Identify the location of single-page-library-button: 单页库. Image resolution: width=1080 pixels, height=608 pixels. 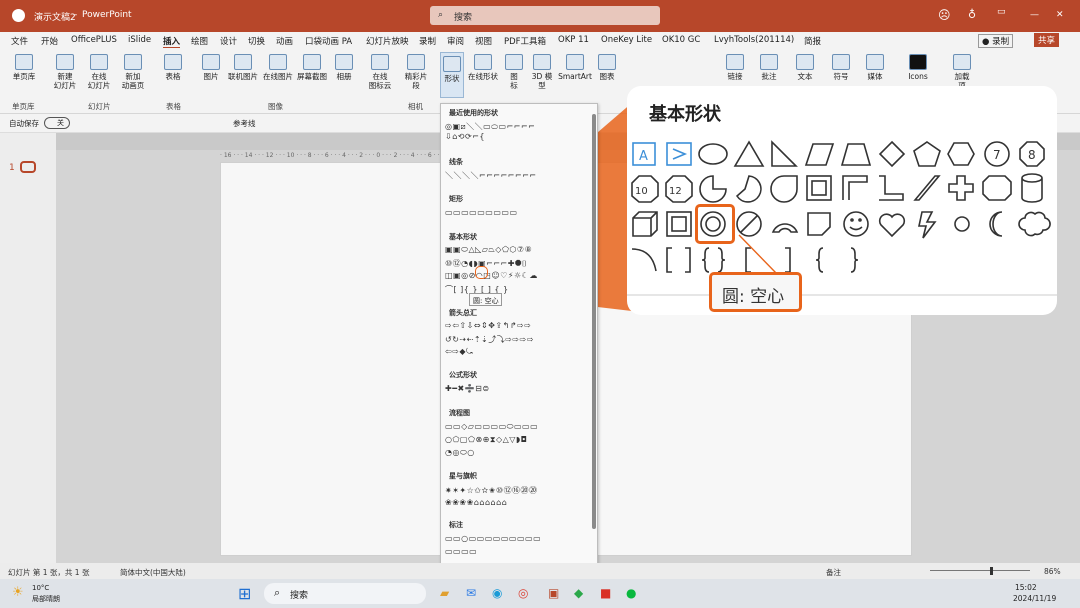
(24, 67).